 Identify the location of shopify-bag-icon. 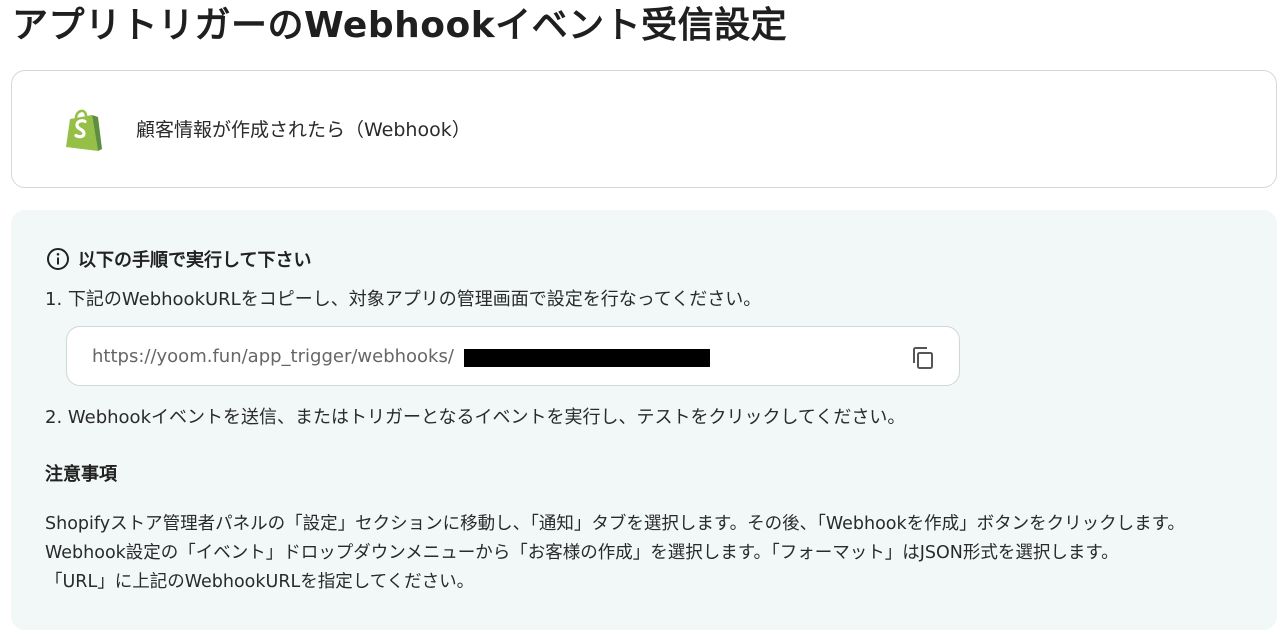
(84, 130).